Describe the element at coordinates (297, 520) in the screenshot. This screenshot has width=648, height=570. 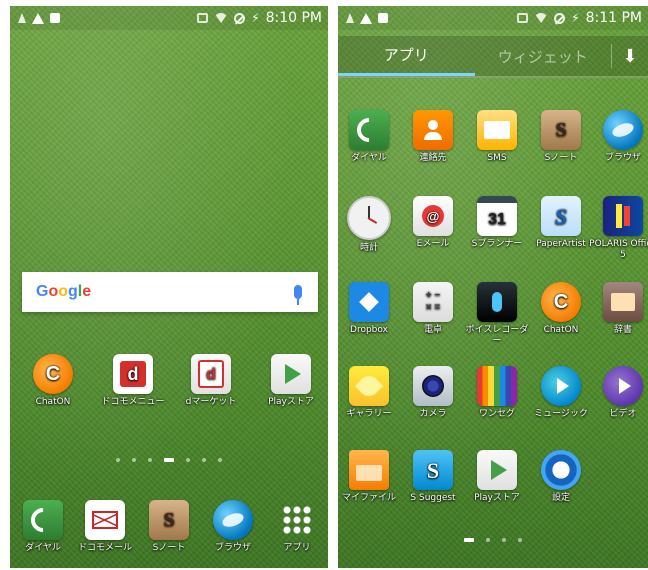
I see `apps-grid-icon` at that location.